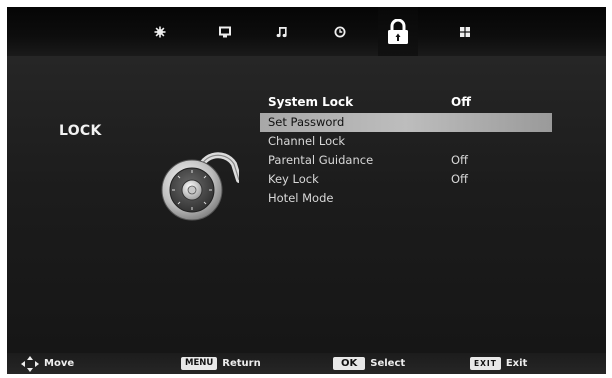 The image size is (612, 378). I want to click on hint-exit: EXIT Exit, so click(498, 363).